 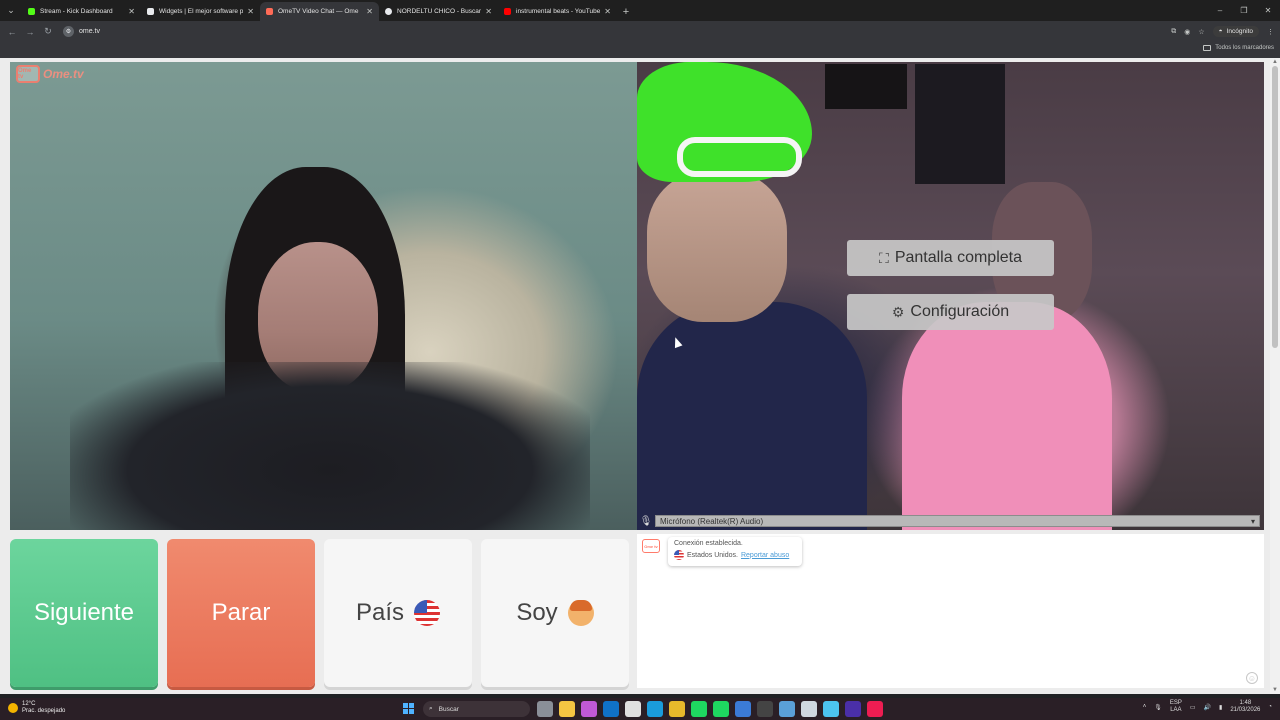 What do you see at coordinates (269, 11) in the screenshot?
I see `ometv-favicon-icon` at bounding box center [269, 11].